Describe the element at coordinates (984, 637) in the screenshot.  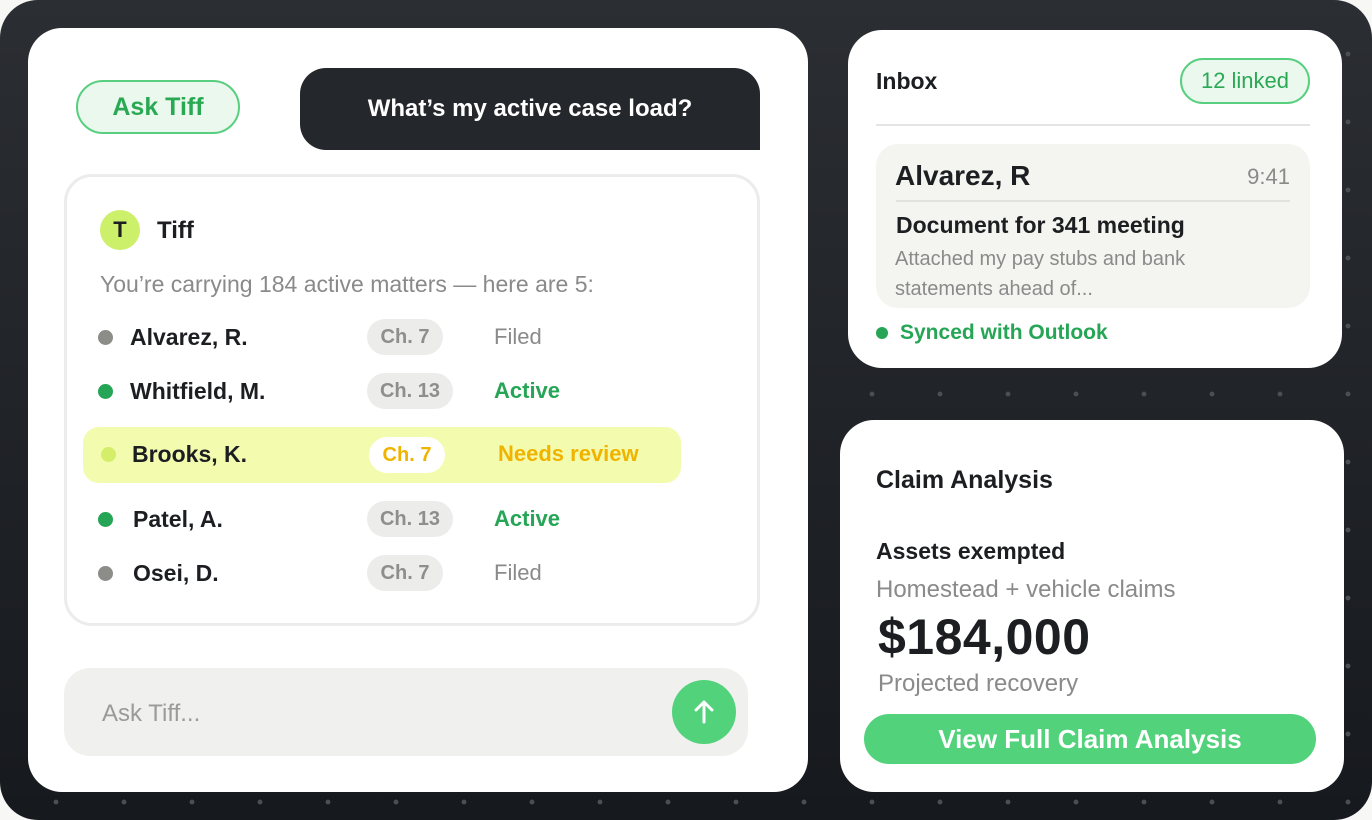
I see `projected-amount: $184,000` at that location.